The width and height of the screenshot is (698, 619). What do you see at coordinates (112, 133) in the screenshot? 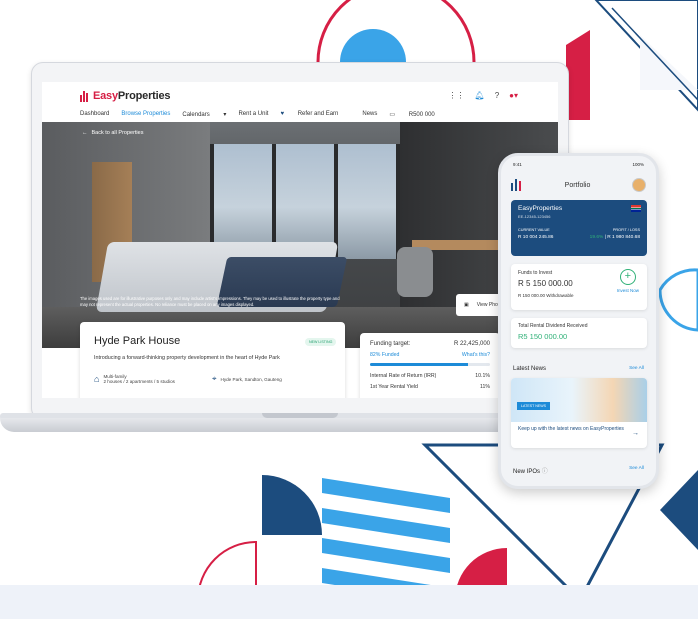
I see `back-link: ← Back to all Properties` at bounding box center [112, 133].